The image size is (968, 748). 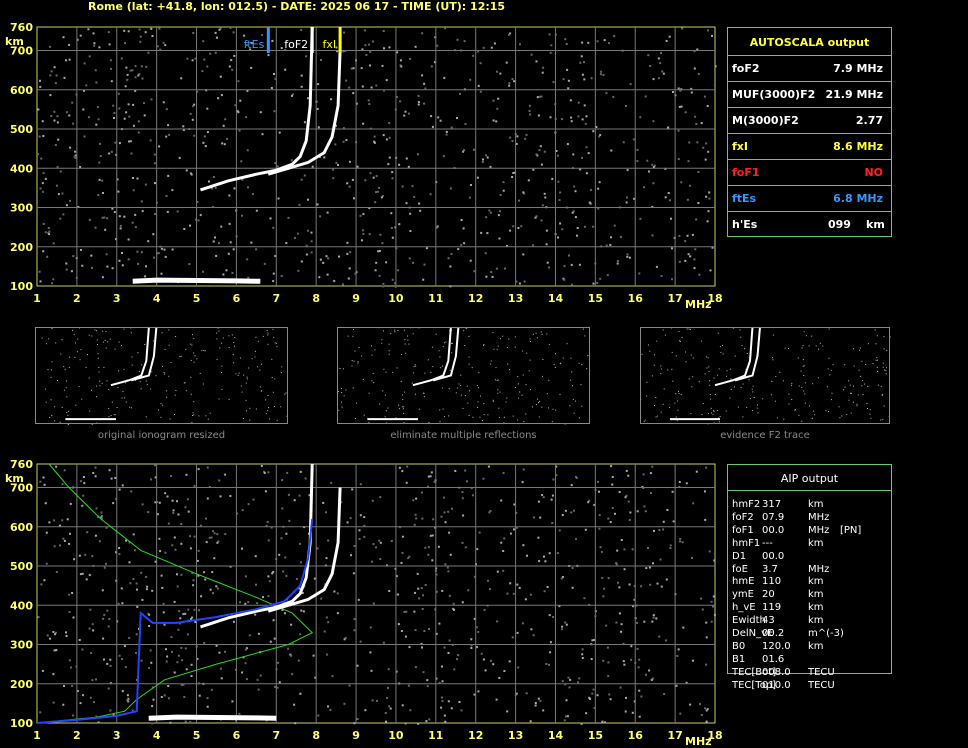 I want to click on bottom-x-tick-label: 16, so click(x=636, y=735).